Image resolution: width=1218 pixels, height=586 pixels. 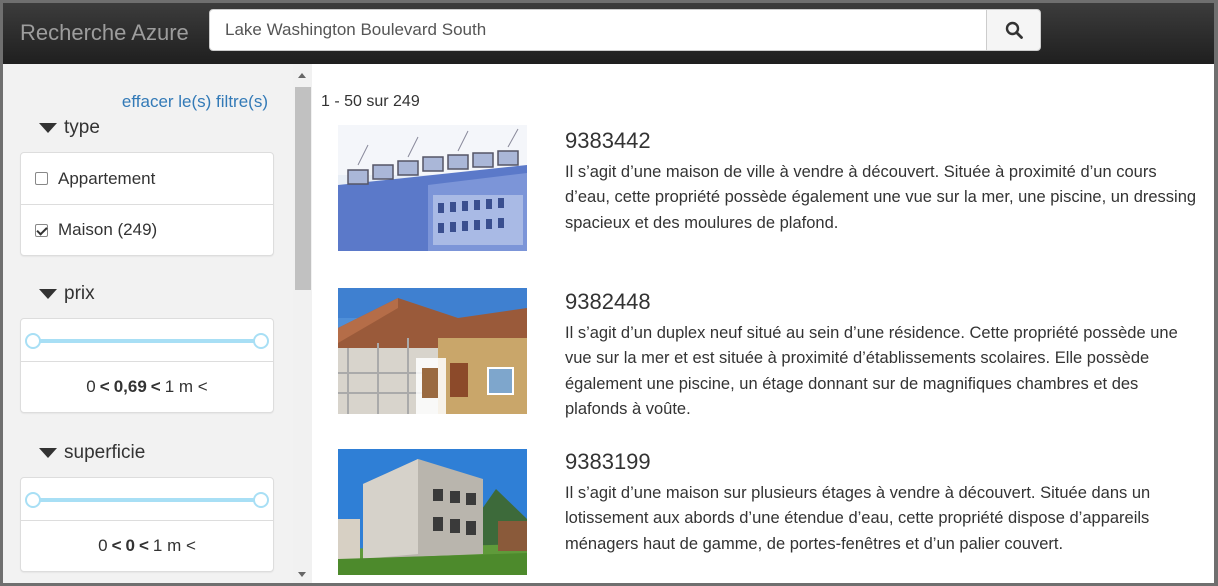 I want to click on type-facet-header: type, so click(x=69, y=128).